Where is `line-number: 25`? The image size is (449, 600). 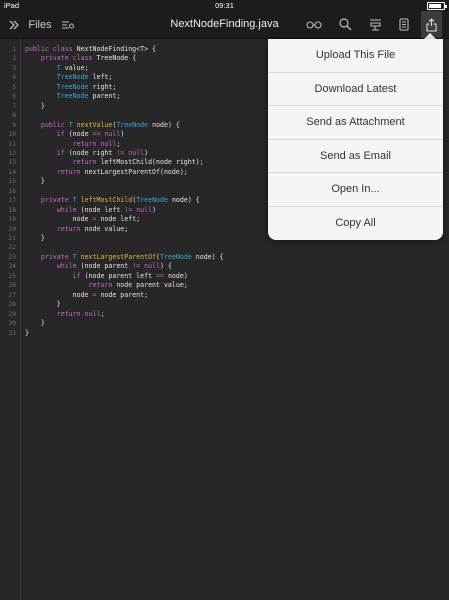 line-number: 25 is located at coordinates (12, 276).